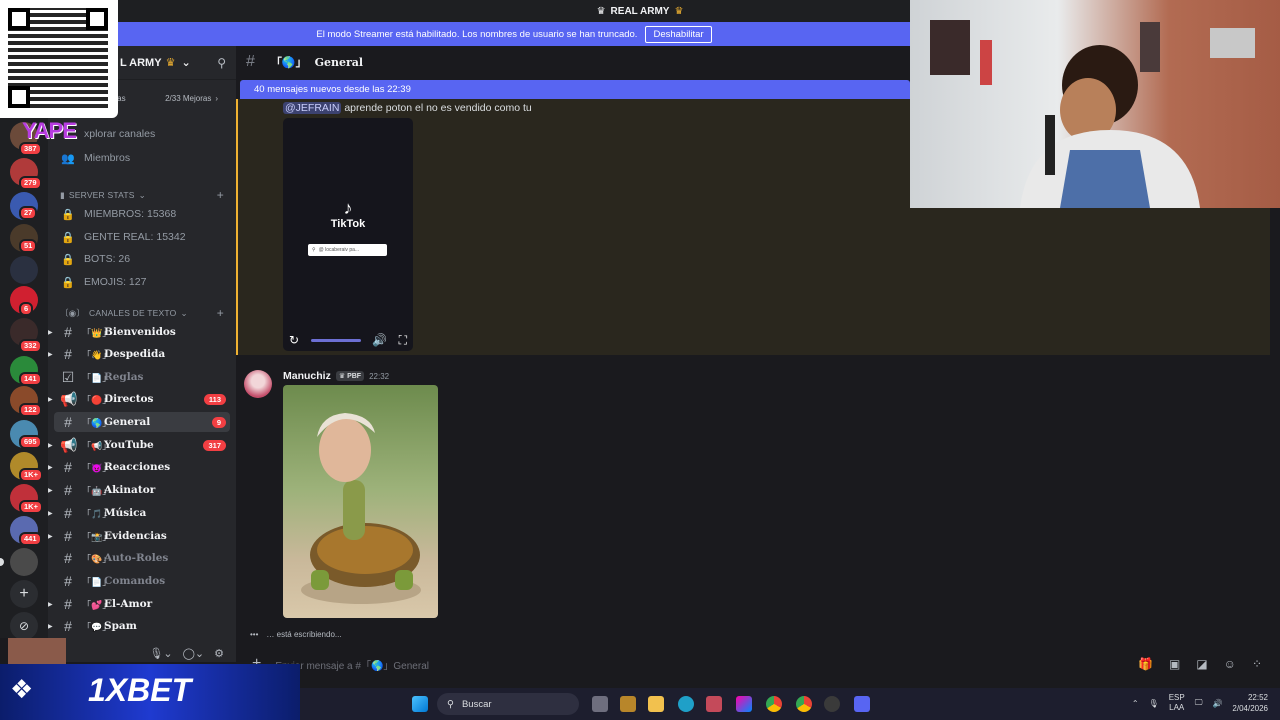  What do you see at coordinates (600, 704) in the screenshot?
I see `task-view-icon` at bounding box center [600, 704].